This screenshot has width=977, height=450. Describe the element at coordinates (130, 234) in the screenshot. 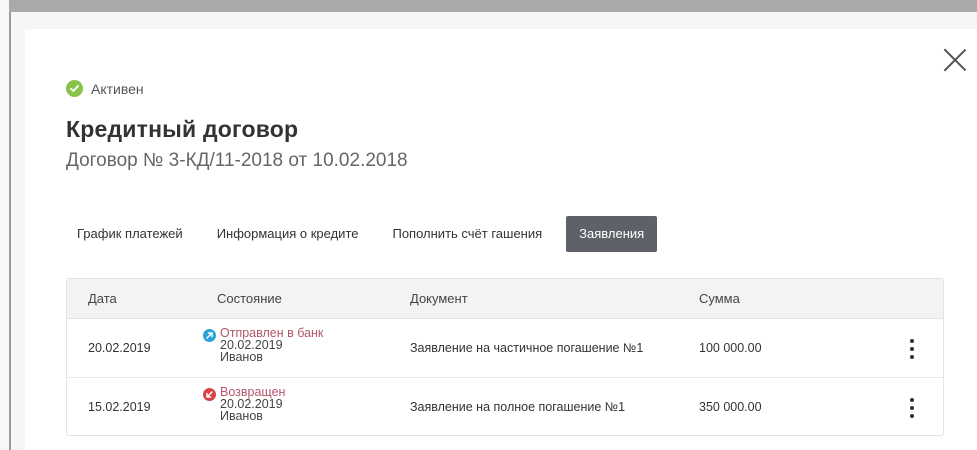

I see `tab-payment-schedule: График платежей` at that location.